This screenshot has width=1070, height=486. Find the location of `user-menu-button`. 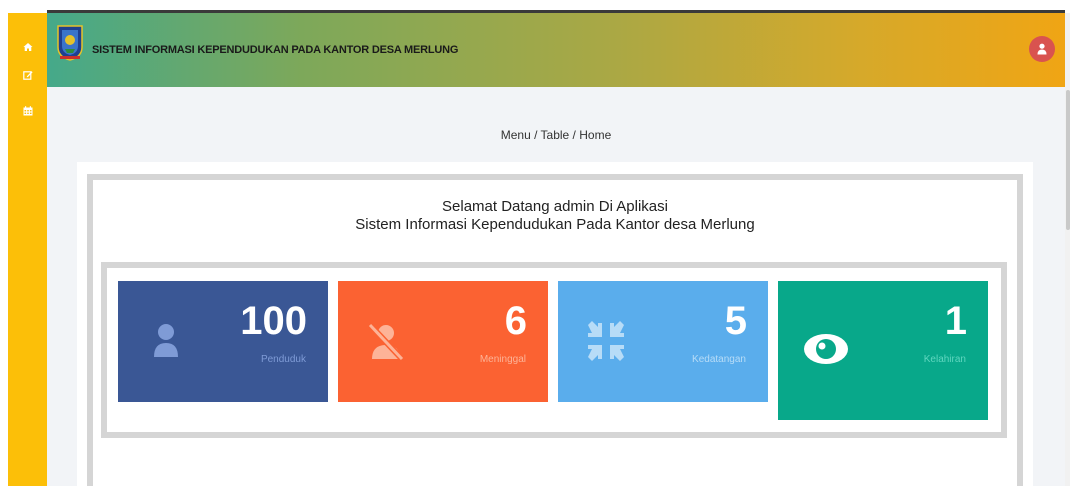

user-menu-button is located at coordinates (1042, 49).